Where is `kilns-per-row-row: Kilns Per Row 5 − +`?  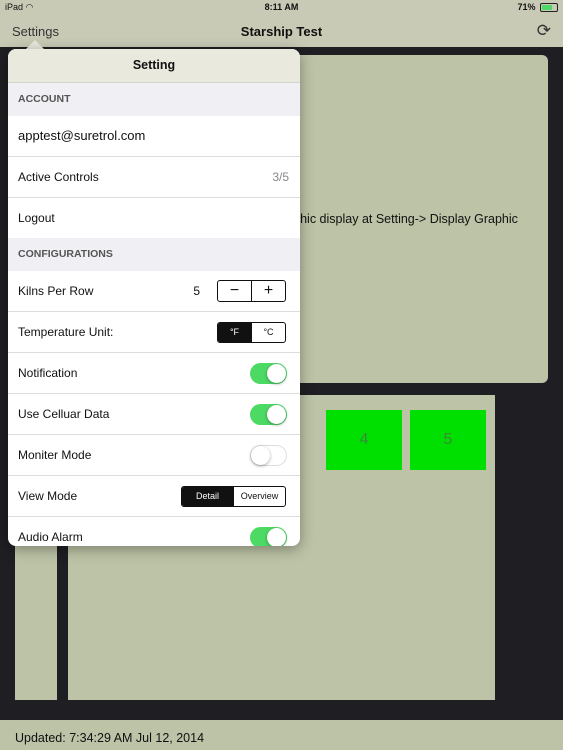
kilns-per-row-row: Kilns Per Row 5 − + is located at coordinates (154, 291).